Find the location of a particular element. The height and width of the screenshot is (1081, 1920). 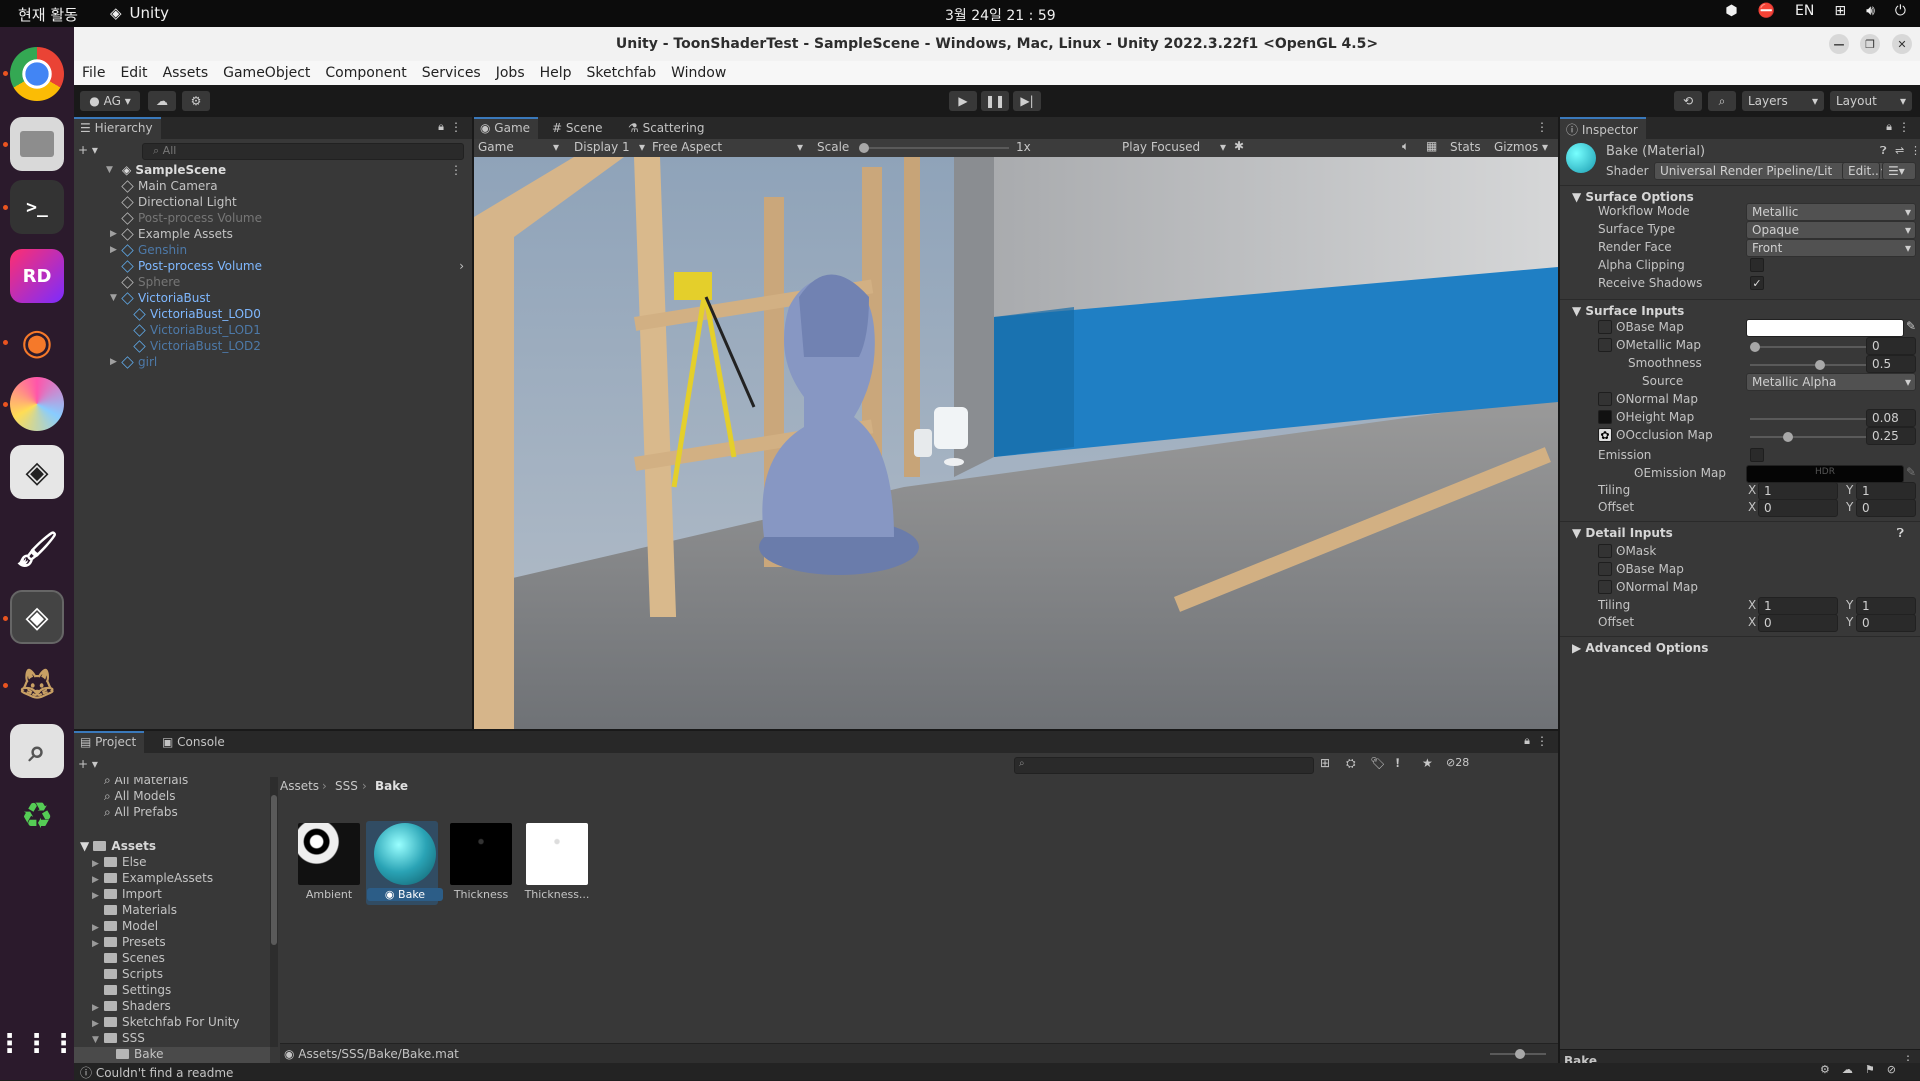

hierarchy-row: ▶ girl is located at coordinates (273, 363).